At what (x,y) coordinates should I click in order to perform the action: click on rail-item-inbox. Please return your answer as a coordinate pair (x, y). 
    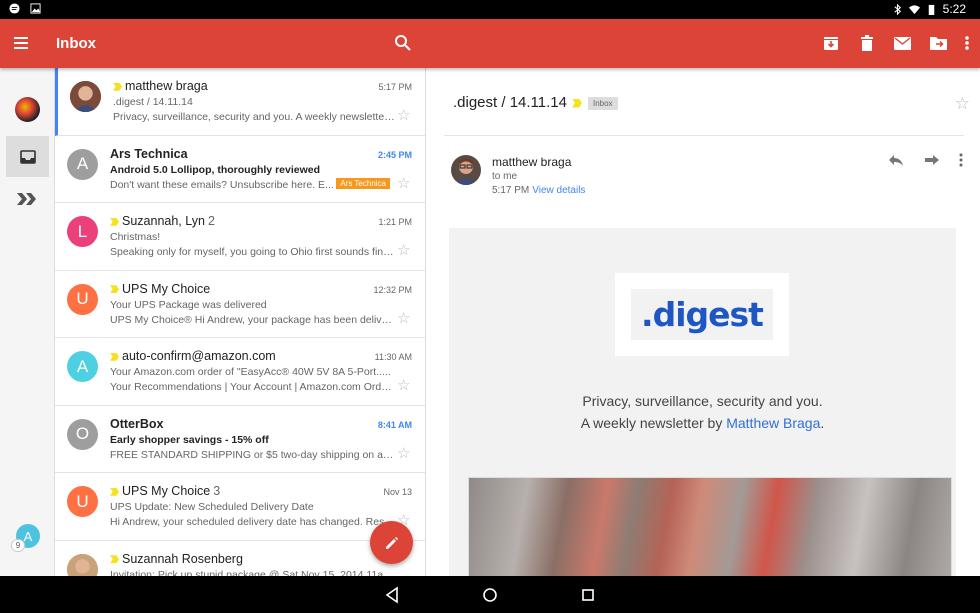
    Looking at the image, I should click on (27, 156).